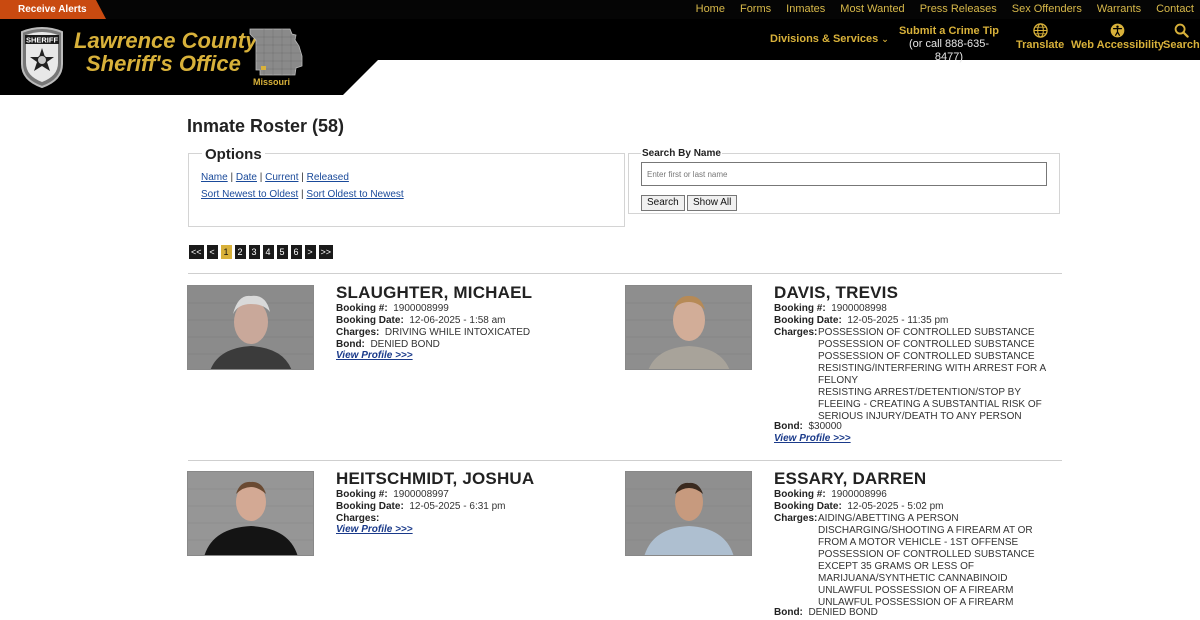  What do you see at coordinates (310, 252) in the screenshot?
I see `page-next: >` at bounding box center [310, 252].